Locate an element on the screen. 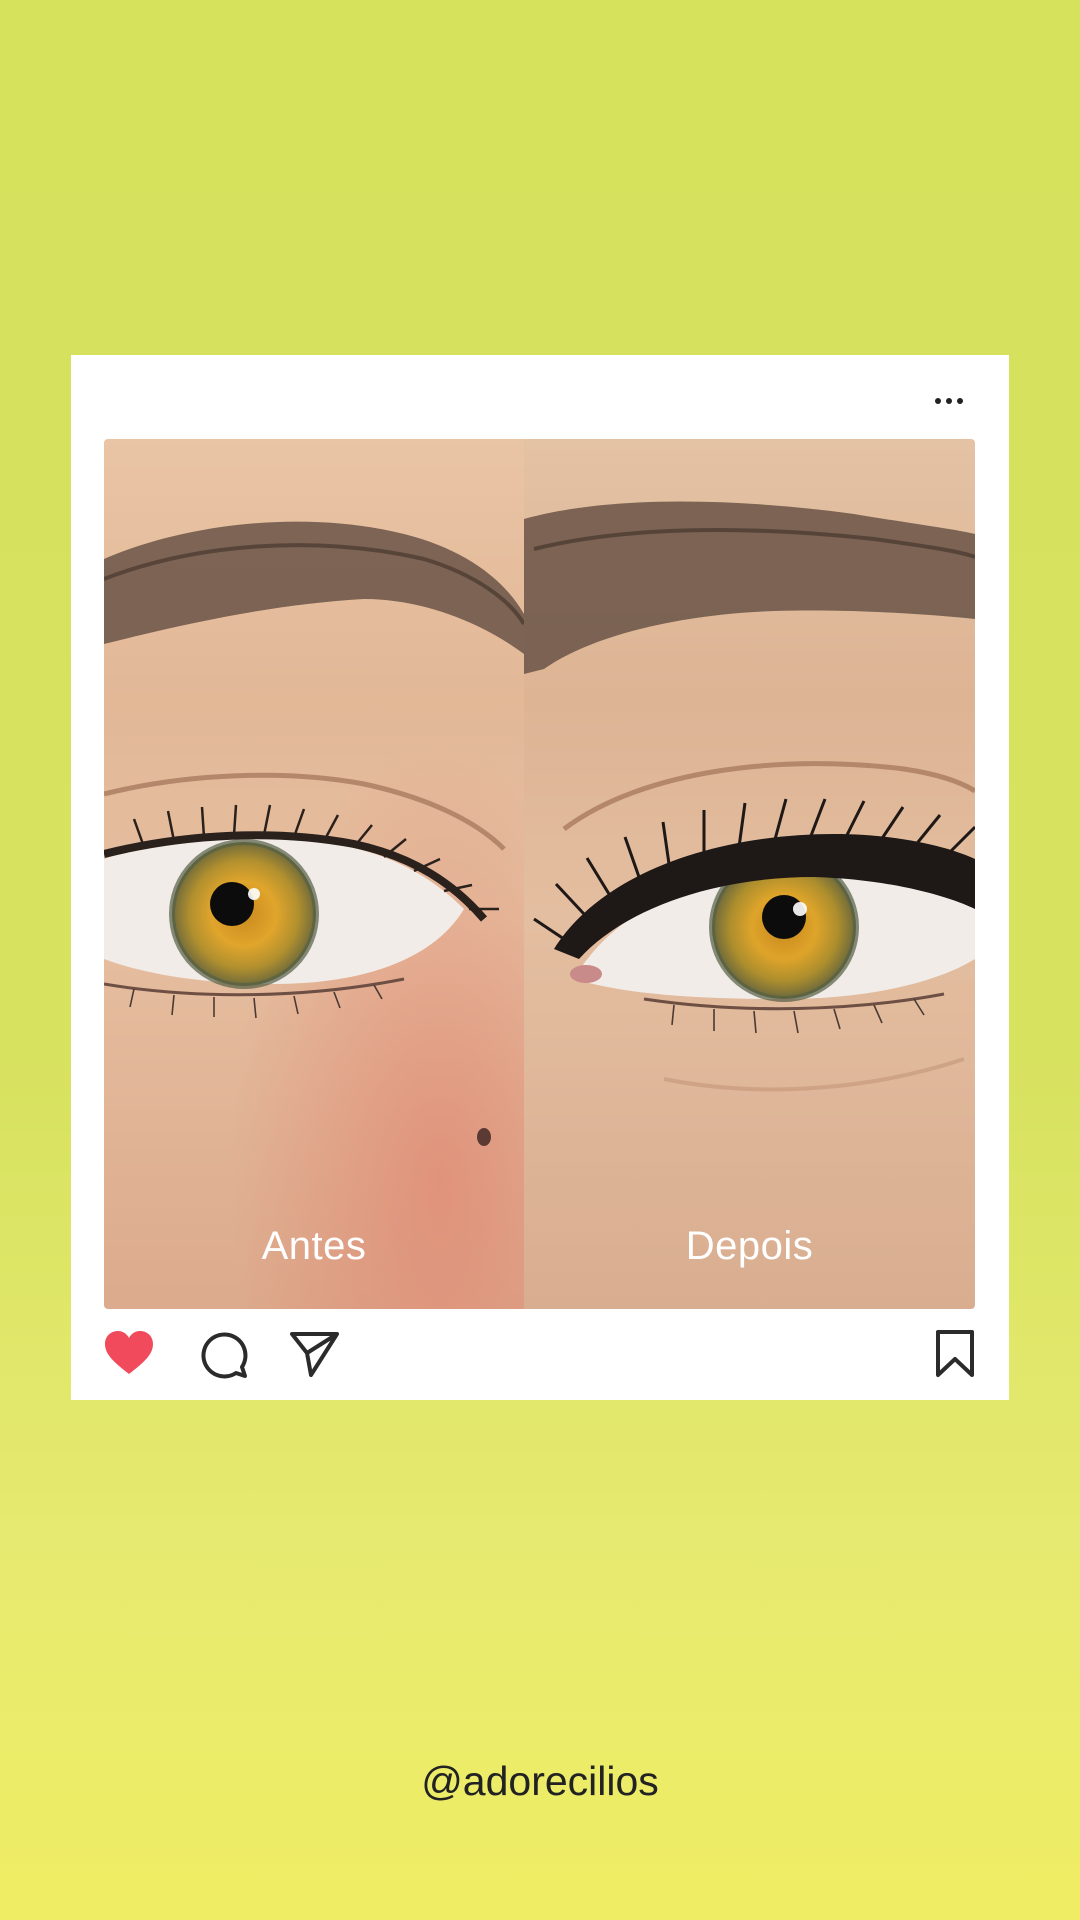 The width and height of the screenshot is (1080, 1920). after-eye-illustration is located at coordinates (749, 796).